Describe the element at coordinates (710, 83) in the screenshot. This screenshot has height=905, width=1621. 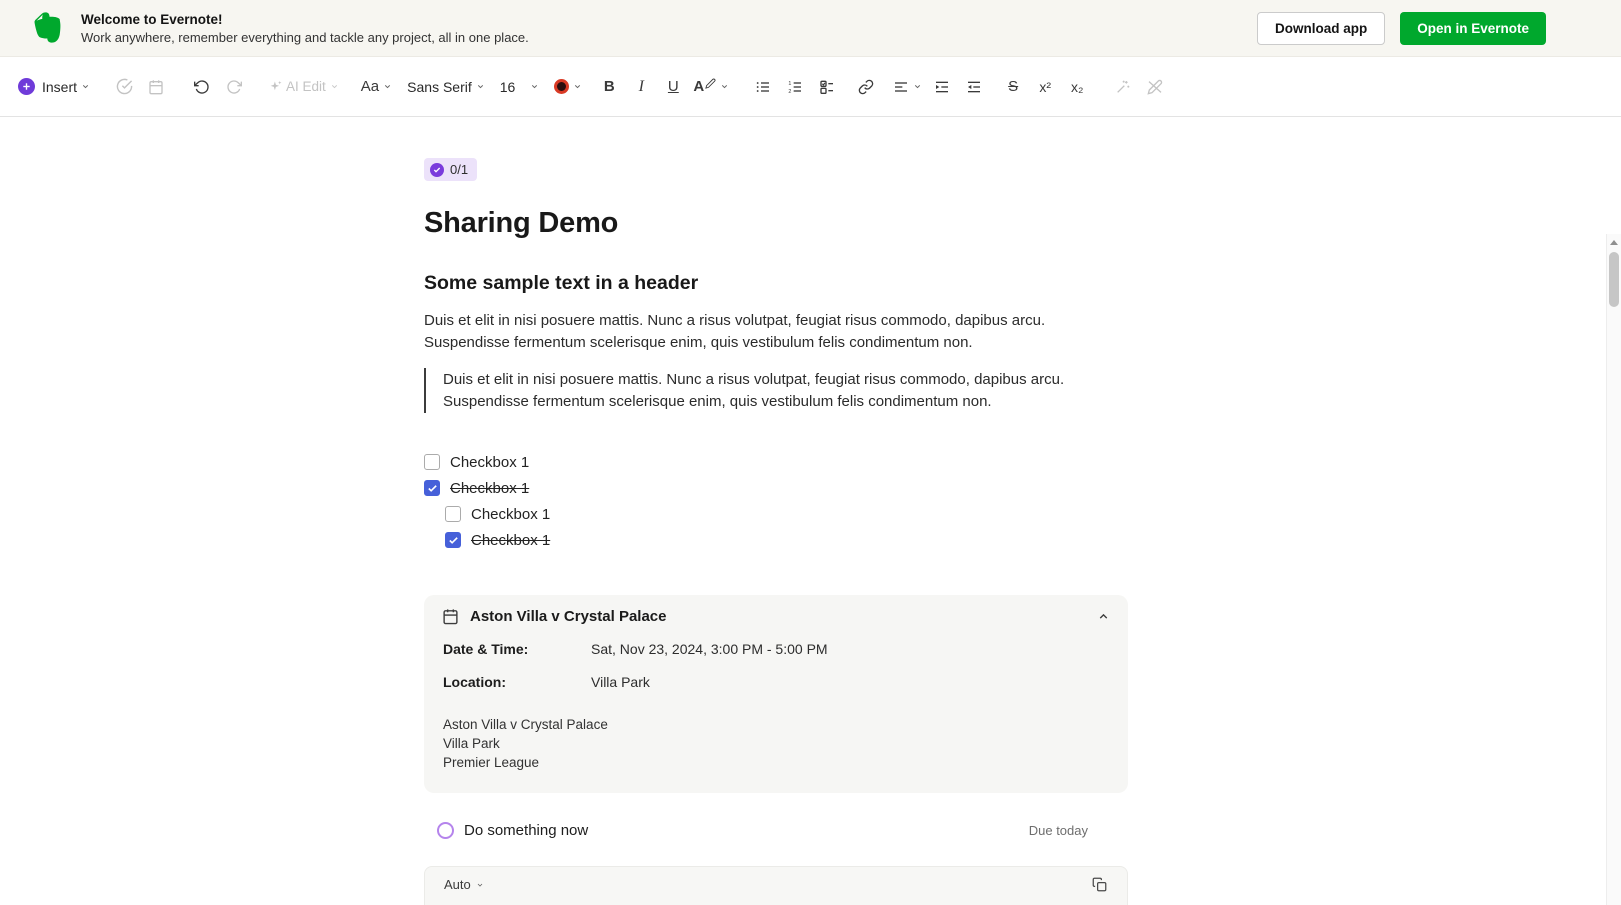
I see `highlight-pen-icon` at that location.